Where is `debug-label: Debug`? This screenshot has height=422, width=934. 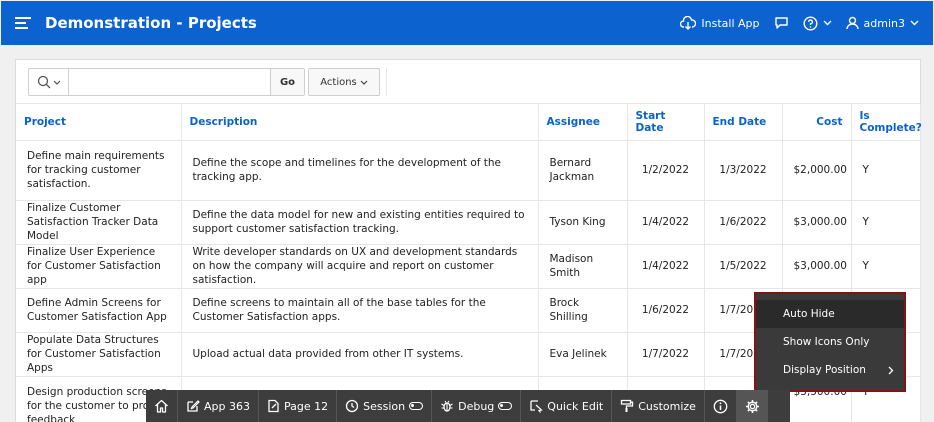
debug-label: Debug is located at coordinates (476, 406).